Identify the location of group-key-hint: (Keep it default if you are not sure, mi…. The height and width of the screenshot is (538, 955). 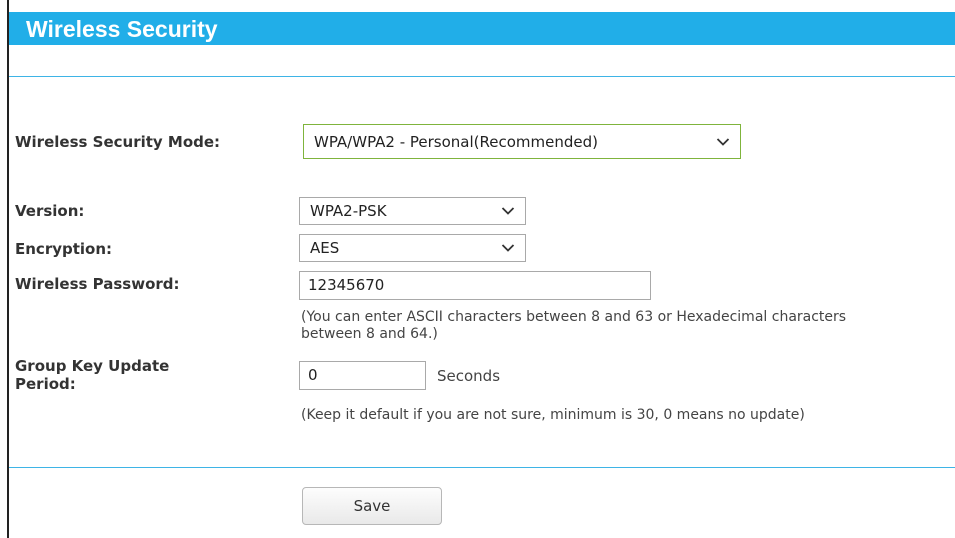
(553, 415).